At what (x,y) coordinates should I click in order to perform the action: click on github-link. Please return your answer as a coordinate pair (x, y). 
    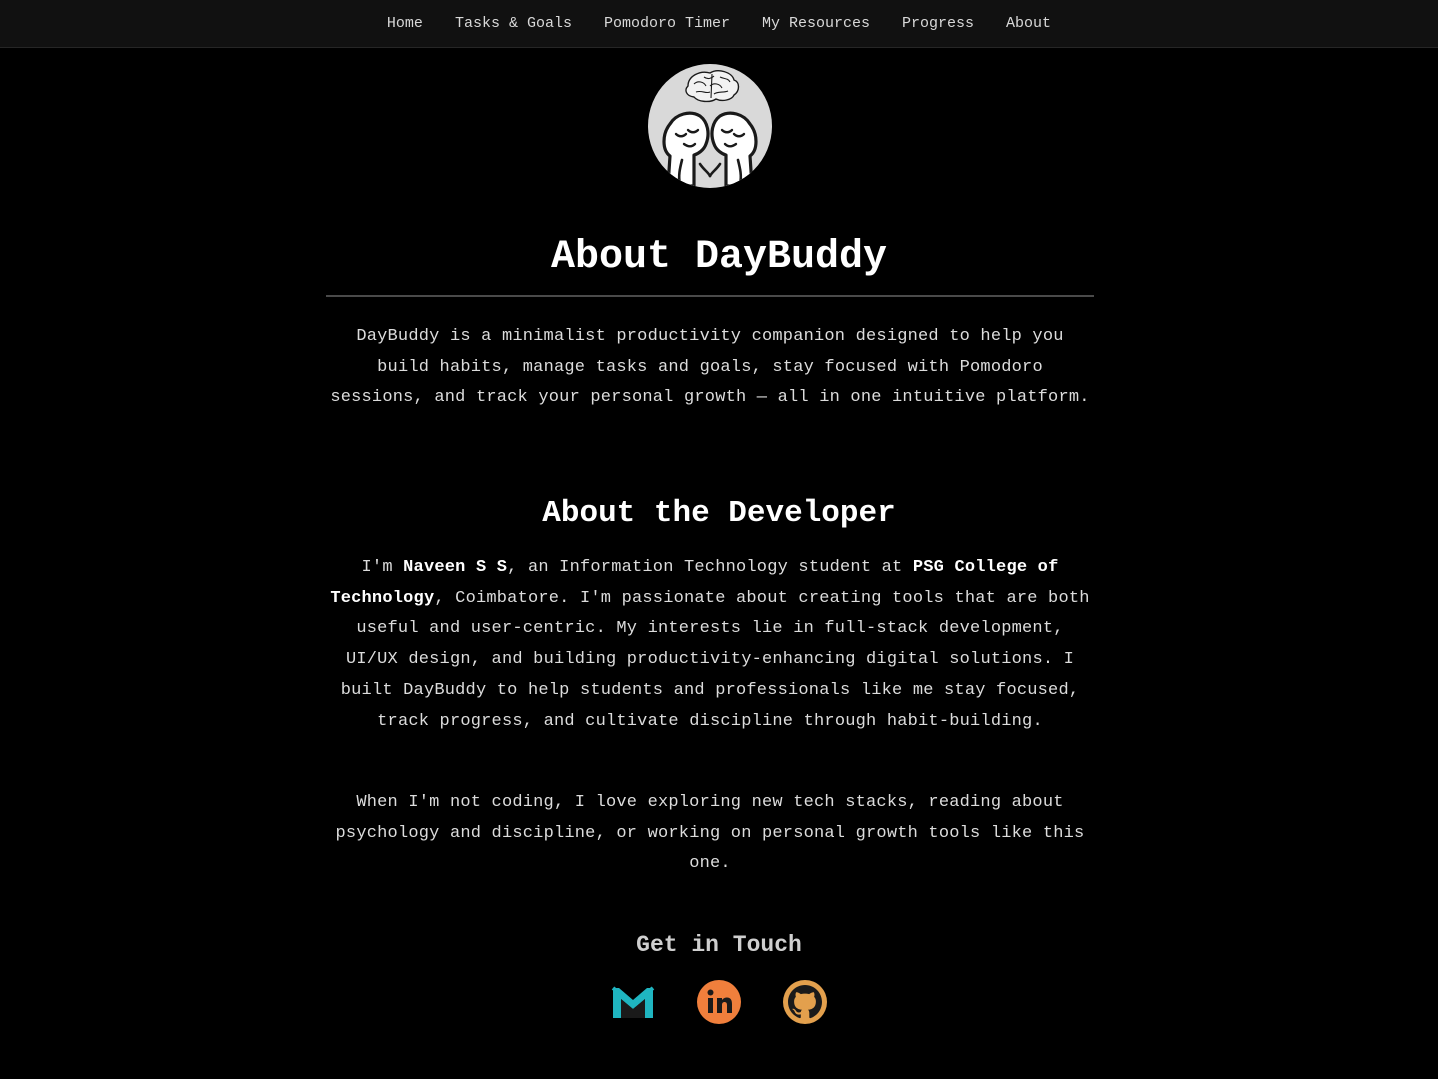
    Looking at the image, I should click on (805, 1002).